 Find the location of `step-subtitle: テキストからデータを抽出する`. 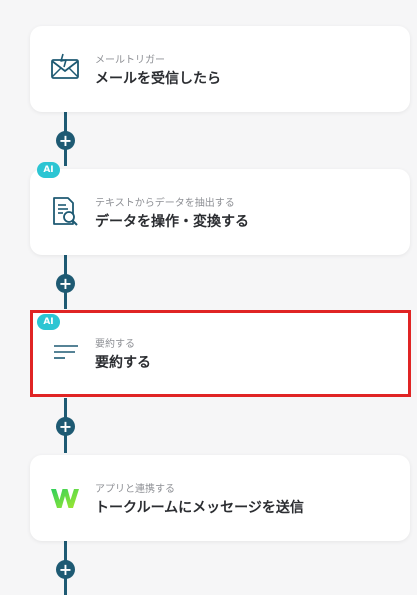

step-subtitle: テキストからデータを抽出する is located at coordinates (165, 203).